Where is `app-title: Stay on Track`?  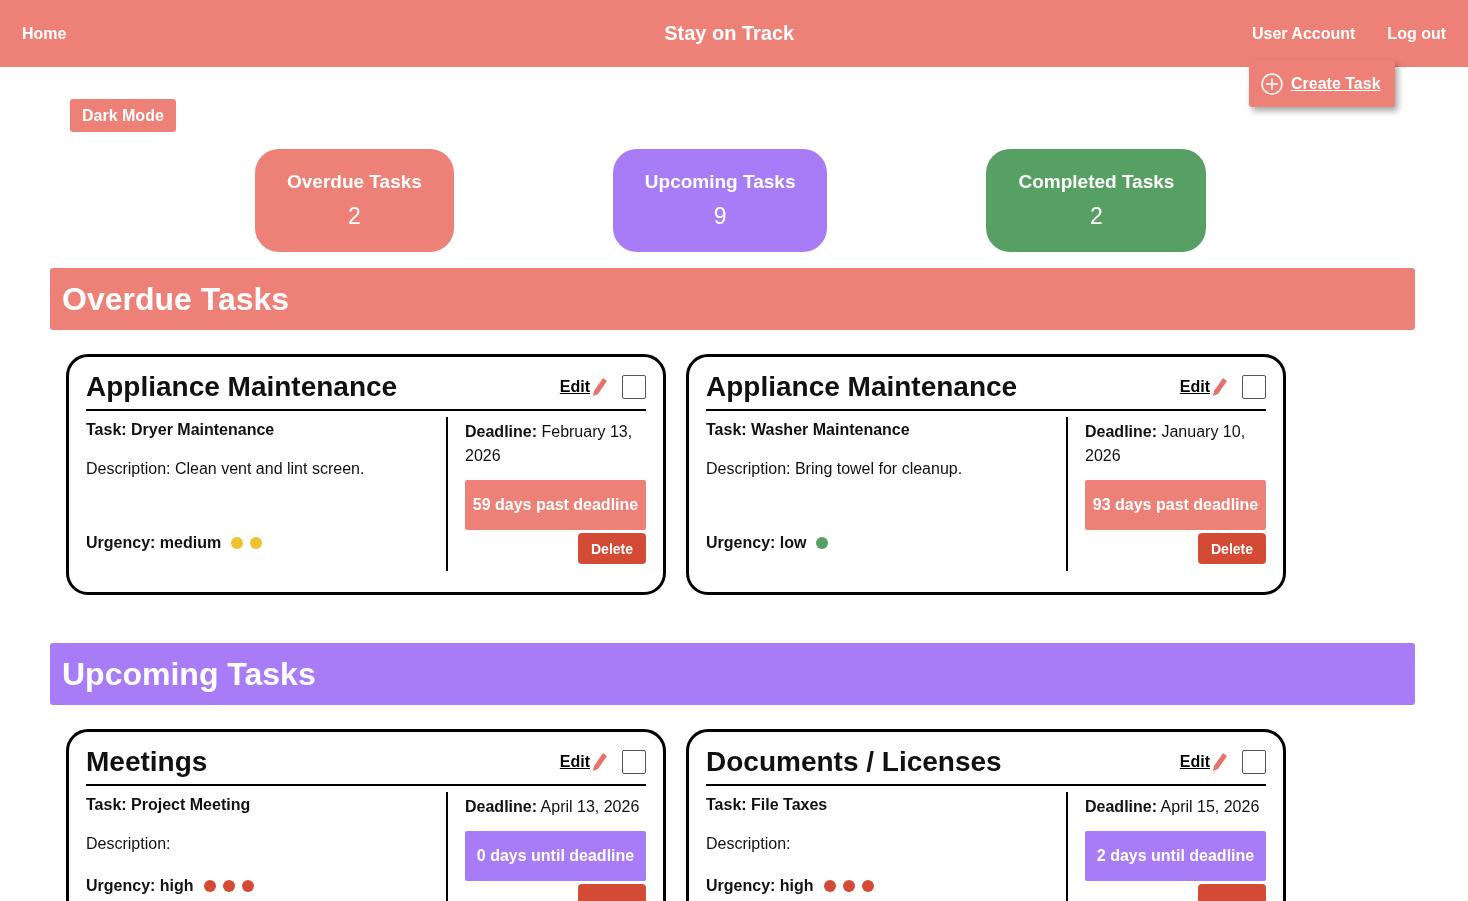 app-title: Stay on Track is located at coordinates (729, 33).